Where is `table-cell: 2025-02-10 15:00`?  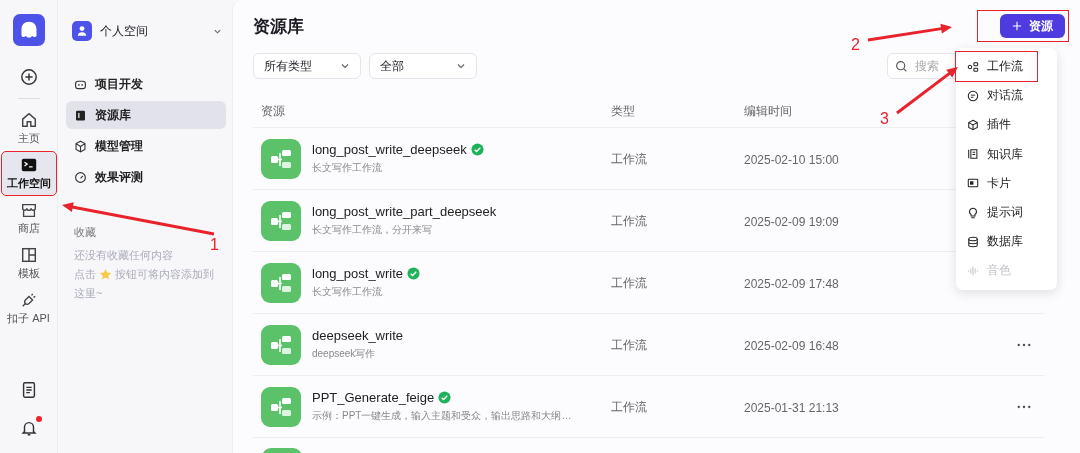
table-cell: 2025-02-10 15:00 is located at coordinates (791, 159).